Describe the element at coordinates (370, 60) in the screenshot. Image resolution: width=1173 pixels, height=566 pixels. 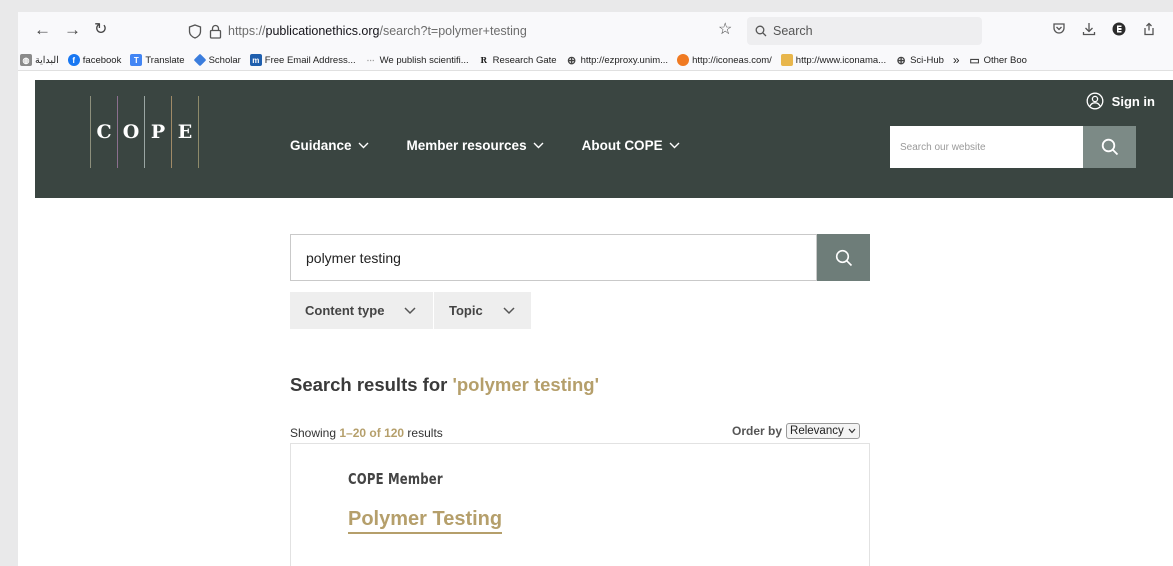
I see `link-icon: ⋯` at that location.